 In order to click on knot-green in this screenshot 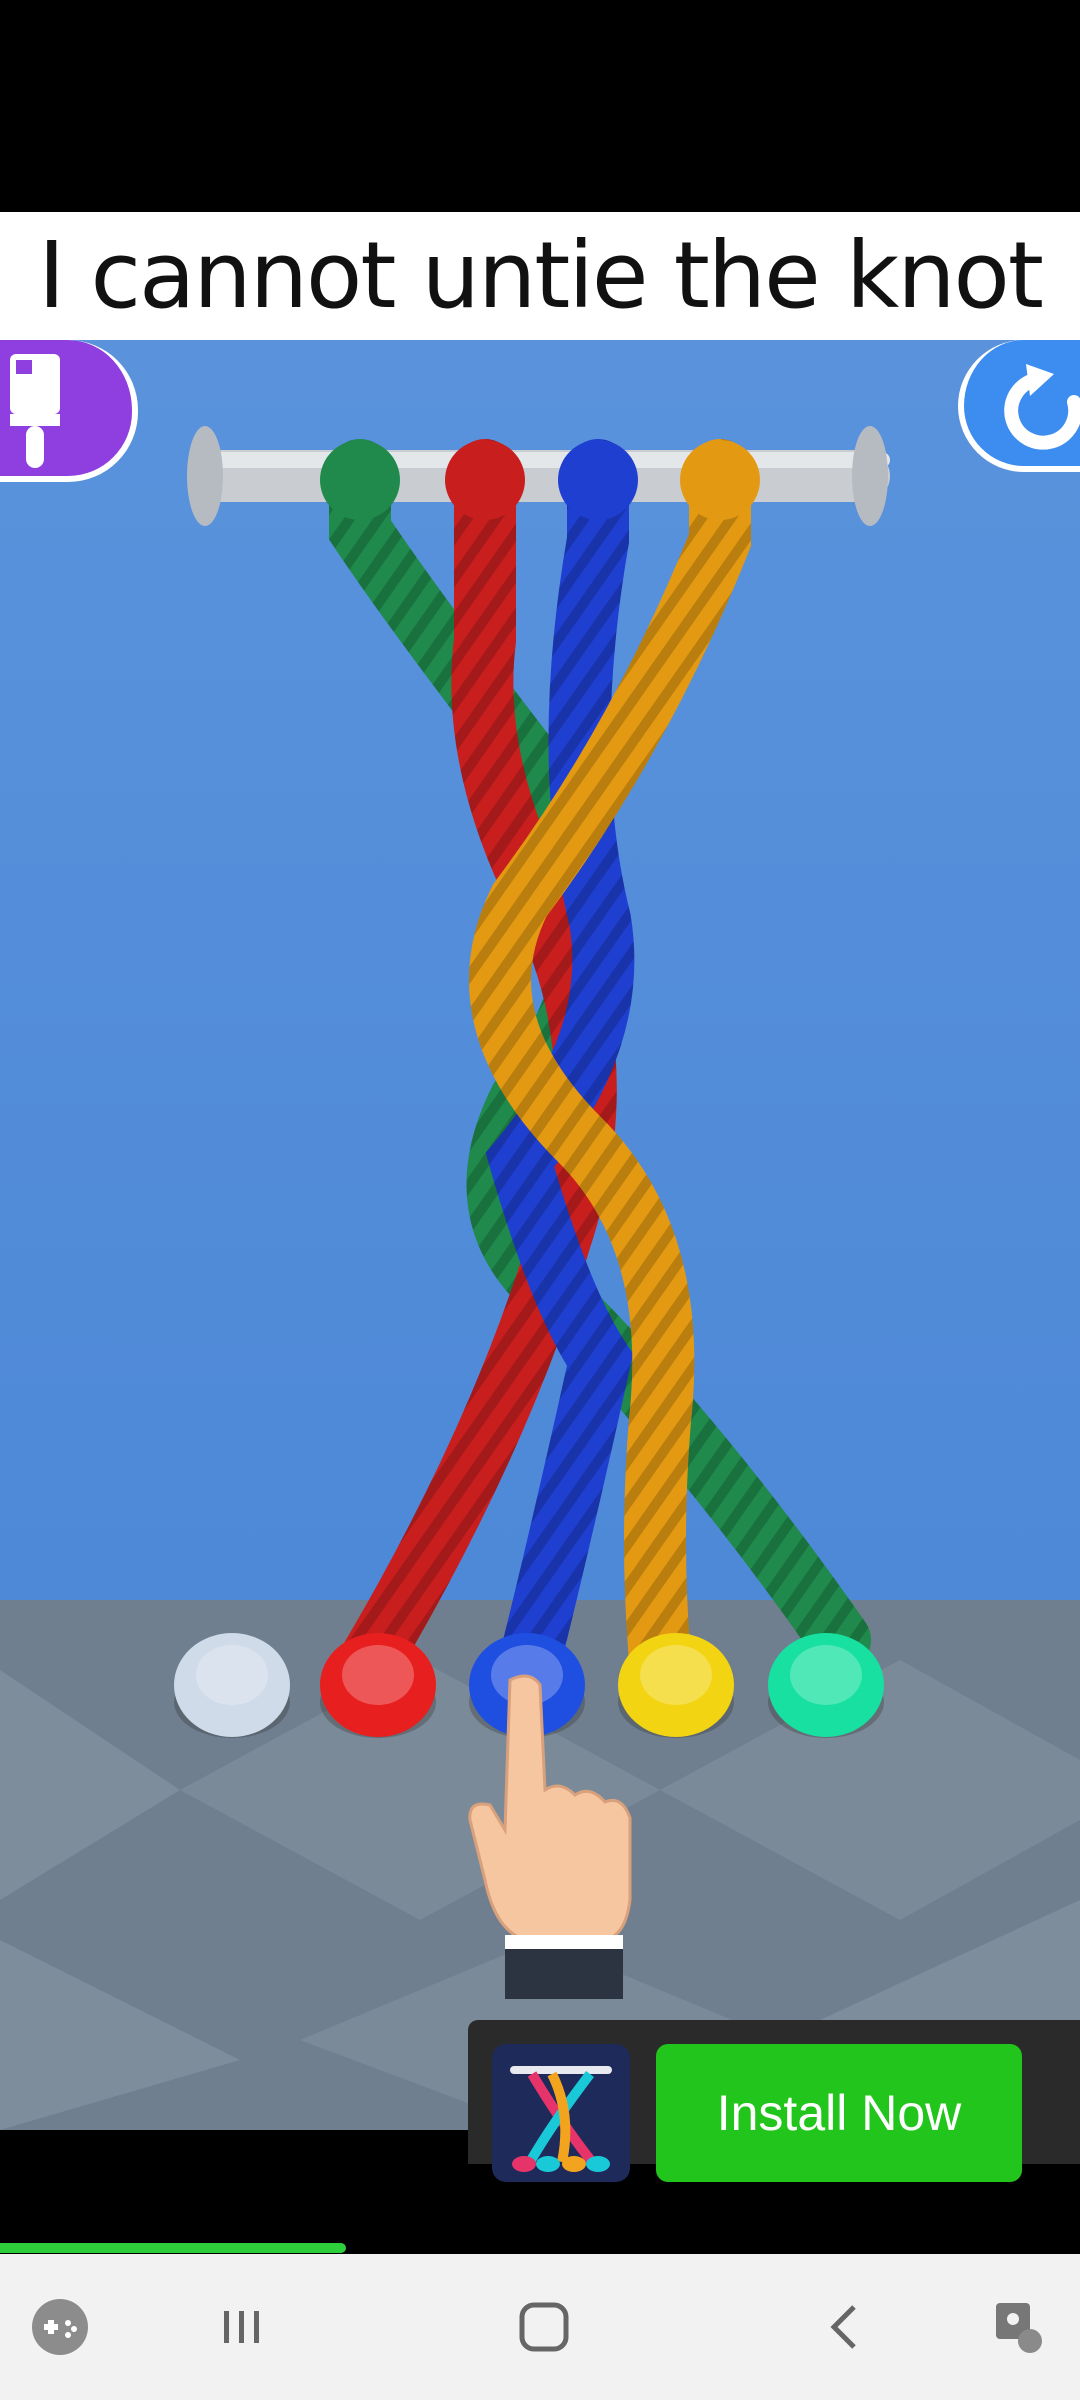, I will do `click(360, 480)`.